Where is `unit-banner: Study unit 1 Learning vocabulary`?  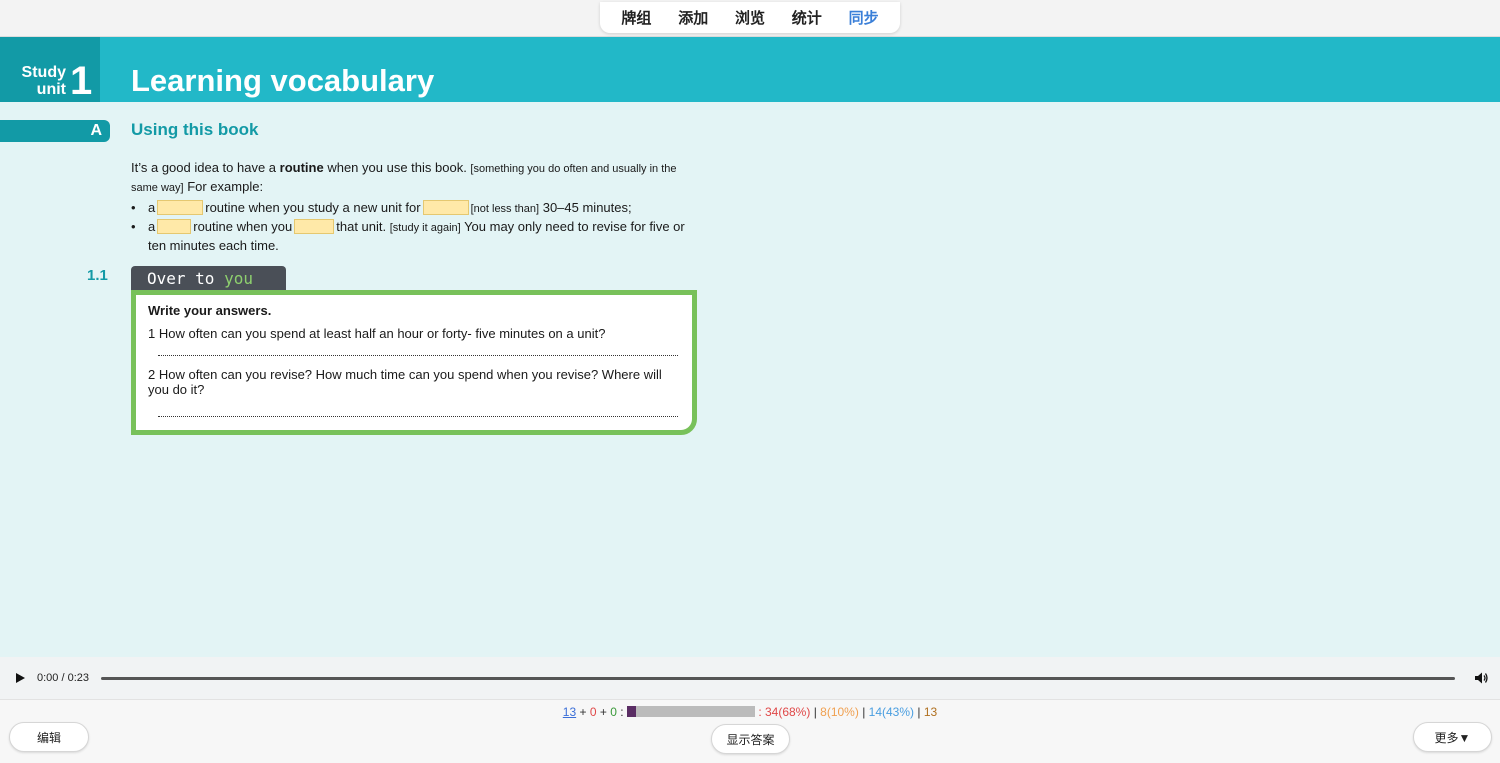
unit-banner: Study unit 1 Learning vocabulary is located at coordinates (750, 69).